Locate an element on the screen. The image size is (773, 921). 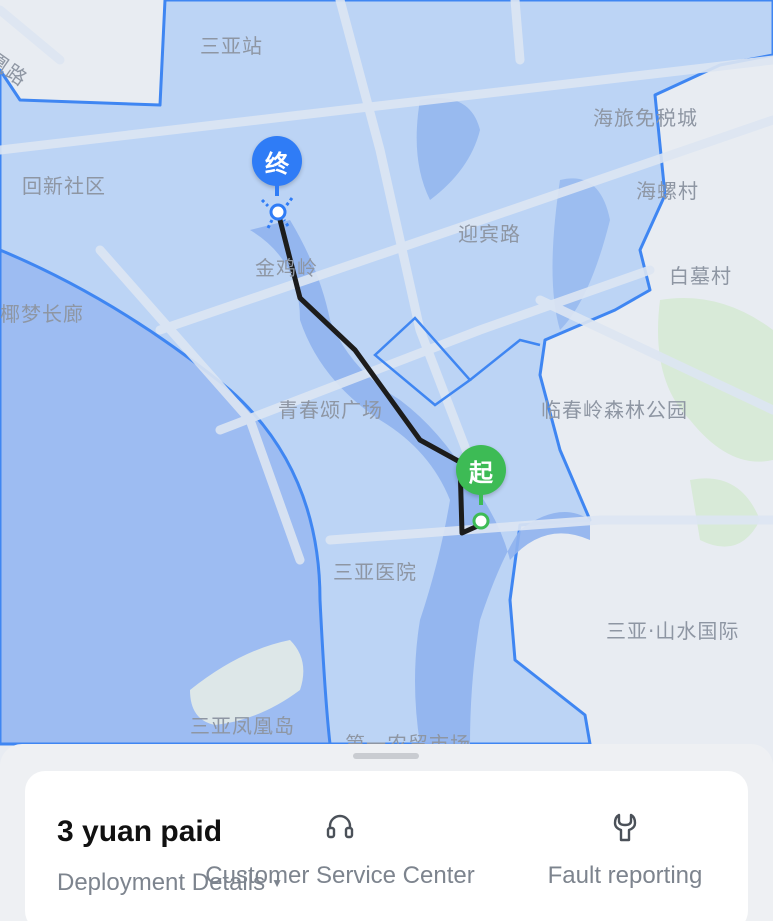
map-label-sanya-hospital: 三亚医院 is located at coordinates (375, 572).